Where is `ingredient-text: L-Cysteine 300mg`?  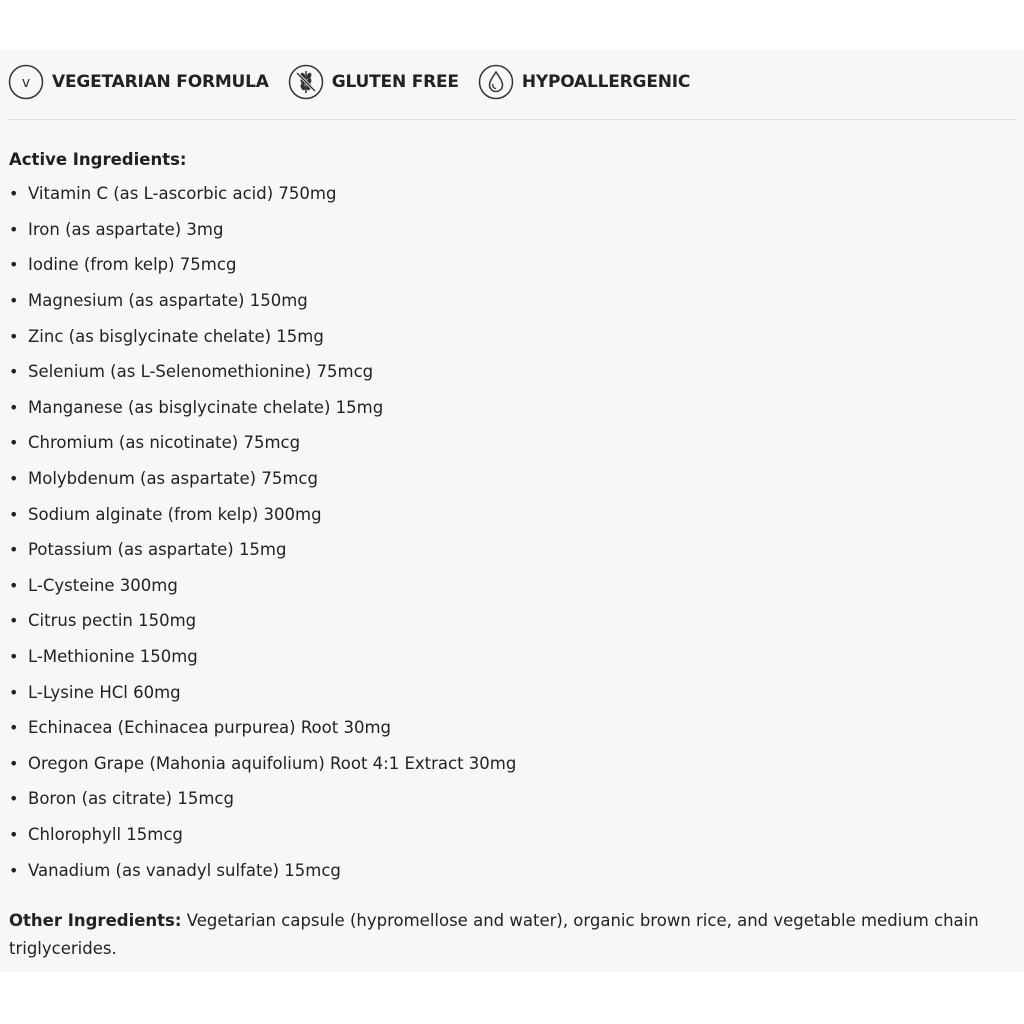 ingredient-text: L-Cysteine 300mg is located at coordinates (103, 585).